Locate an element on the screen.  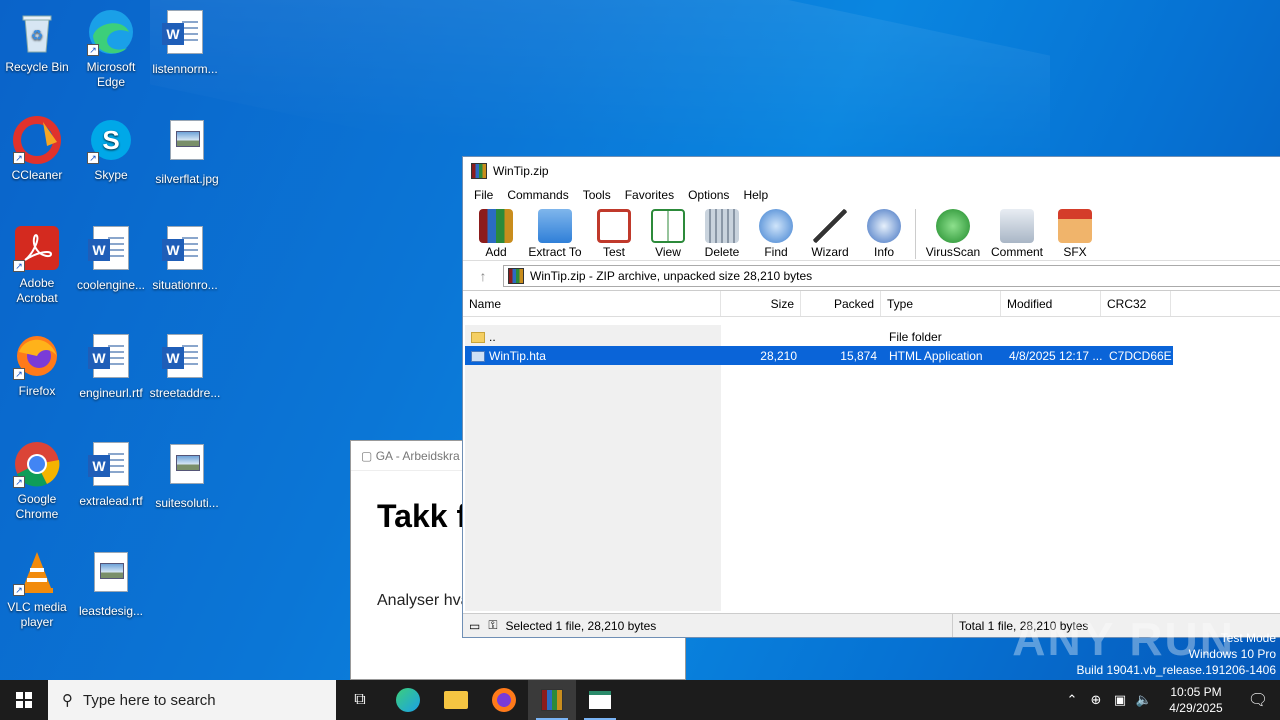
column-modified: Modified is located at coordinates (1051, 303).